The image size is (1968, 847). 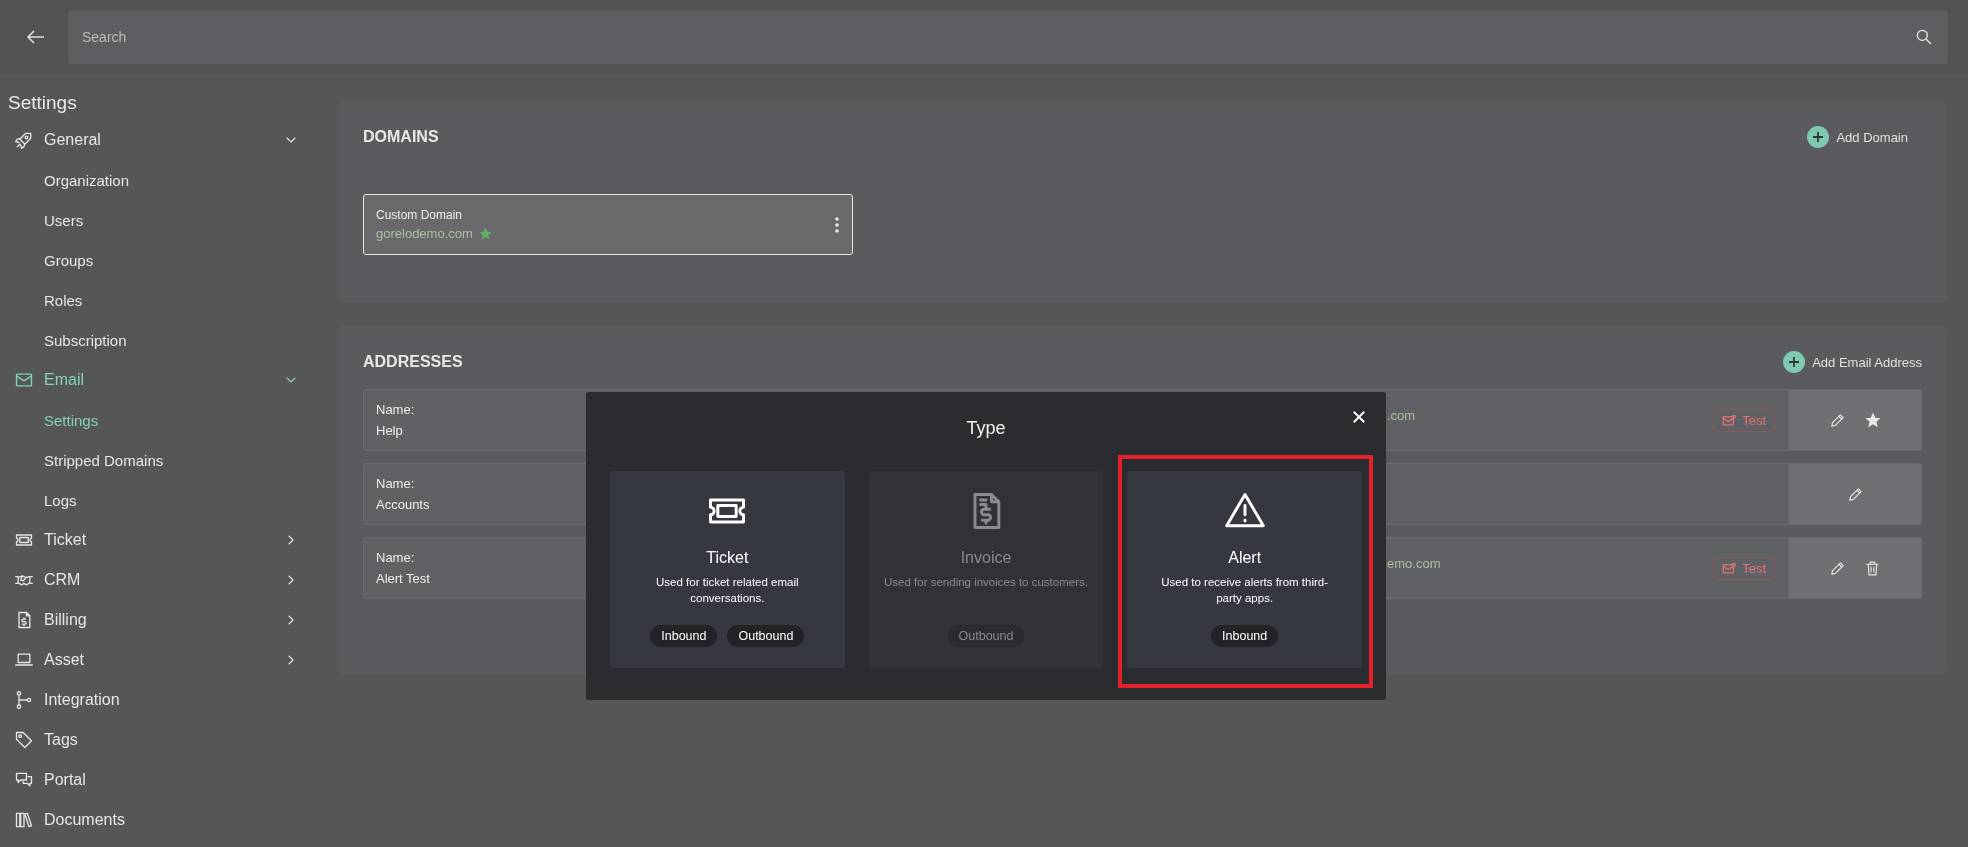 What do you see at coordinates (727, 590) in the screenshot?
I see `card-description: Used for ticket related email conversations.` at bounding box center [727, 590].